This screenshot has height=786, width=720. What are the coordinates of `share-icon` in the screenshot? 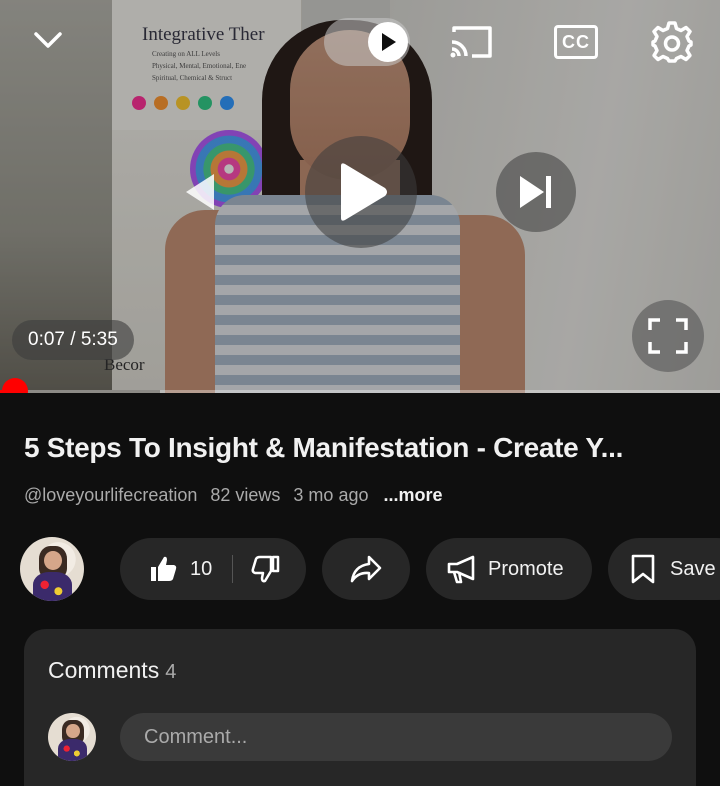 It's located at (366, 569).